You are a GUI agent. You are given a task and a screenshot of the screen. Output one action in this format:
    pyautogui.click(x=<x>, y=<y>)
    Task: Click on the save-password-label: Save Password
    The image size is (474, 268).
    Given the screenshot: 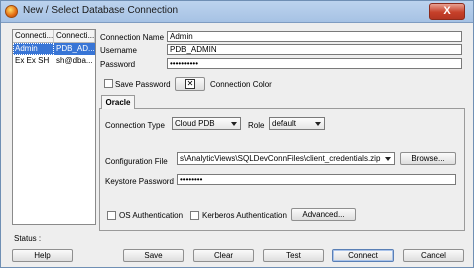 What is the action you would take?
    pyautogui.click(x=143, y=84)
    